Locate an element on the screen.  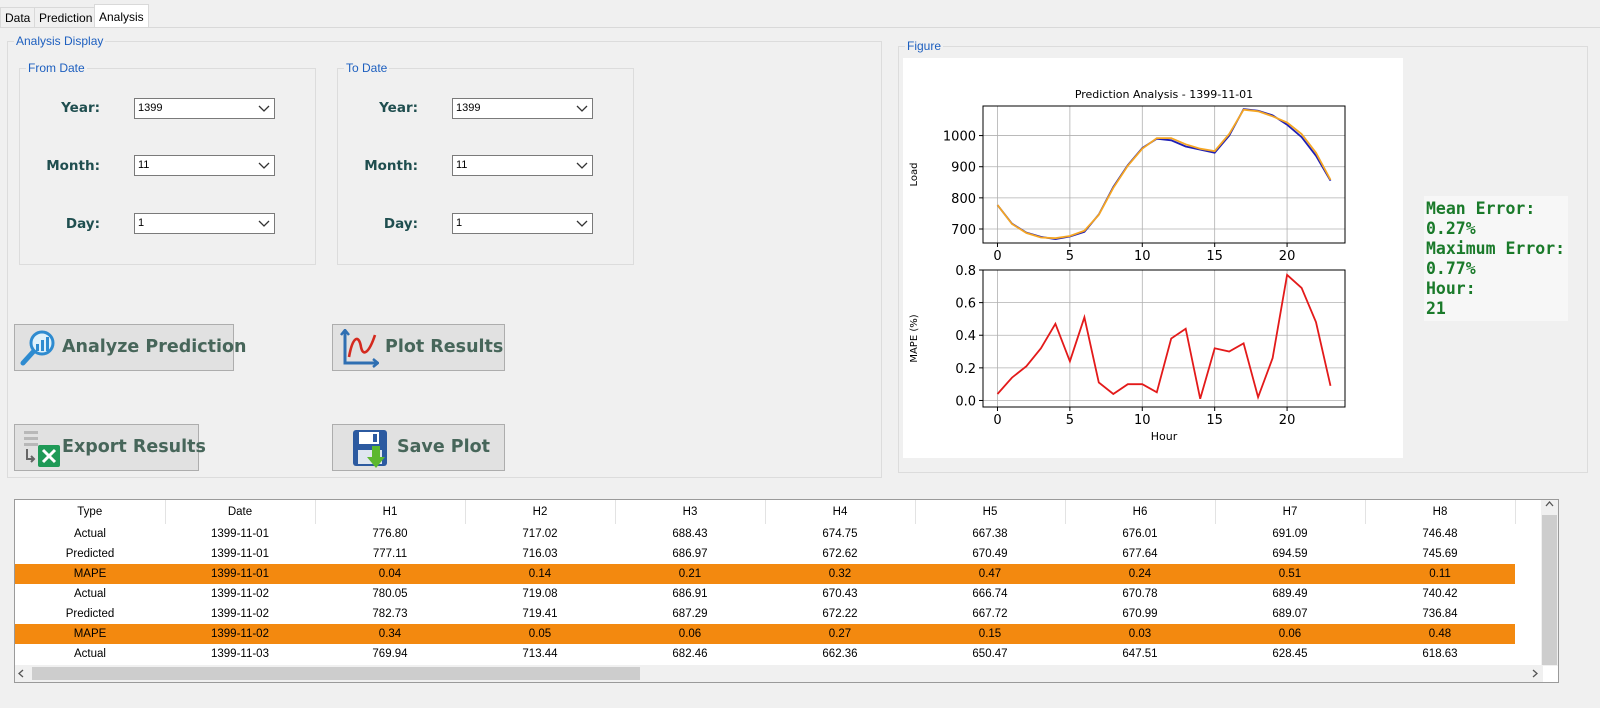
scroll-up-icon is located at coordinates (1549, 504).